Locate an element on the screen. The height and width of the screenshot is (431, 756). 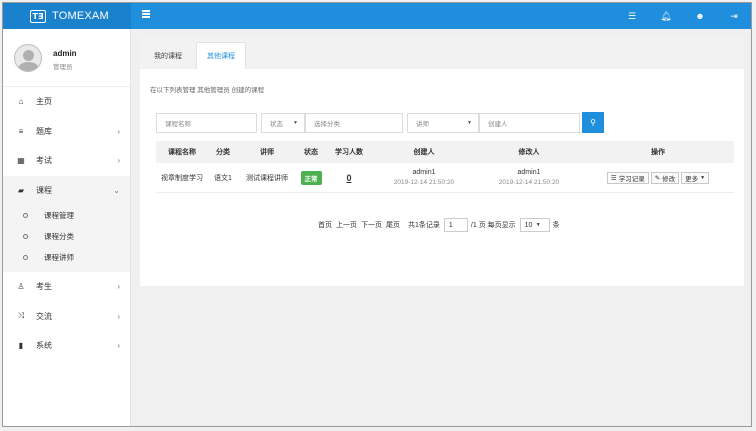
header-learners: 学习人数 is located at coordinates (349, 152).